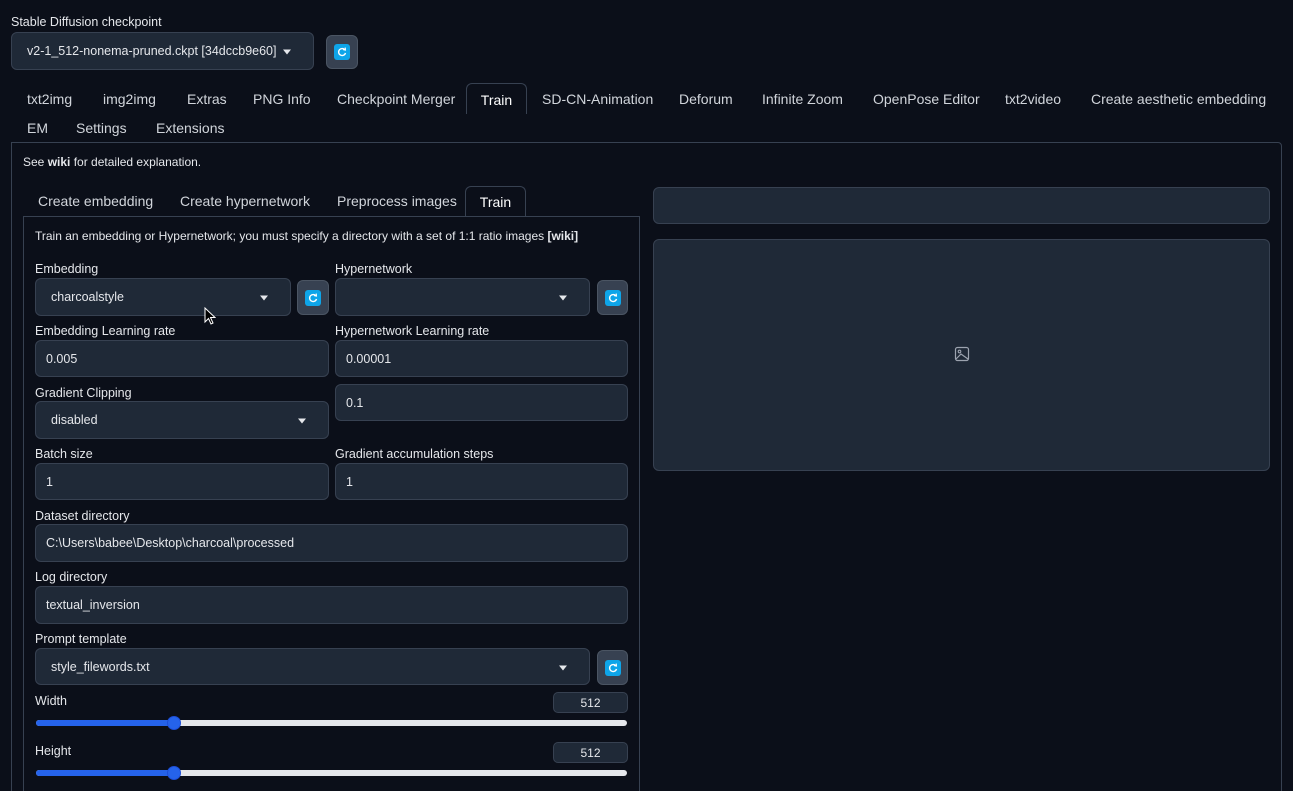 The image size is (1293, 791). Describe the element at coordinates (112, 162) in the screenshot. I see `wiki-note: See wiki for detailed explanation.` at that location.